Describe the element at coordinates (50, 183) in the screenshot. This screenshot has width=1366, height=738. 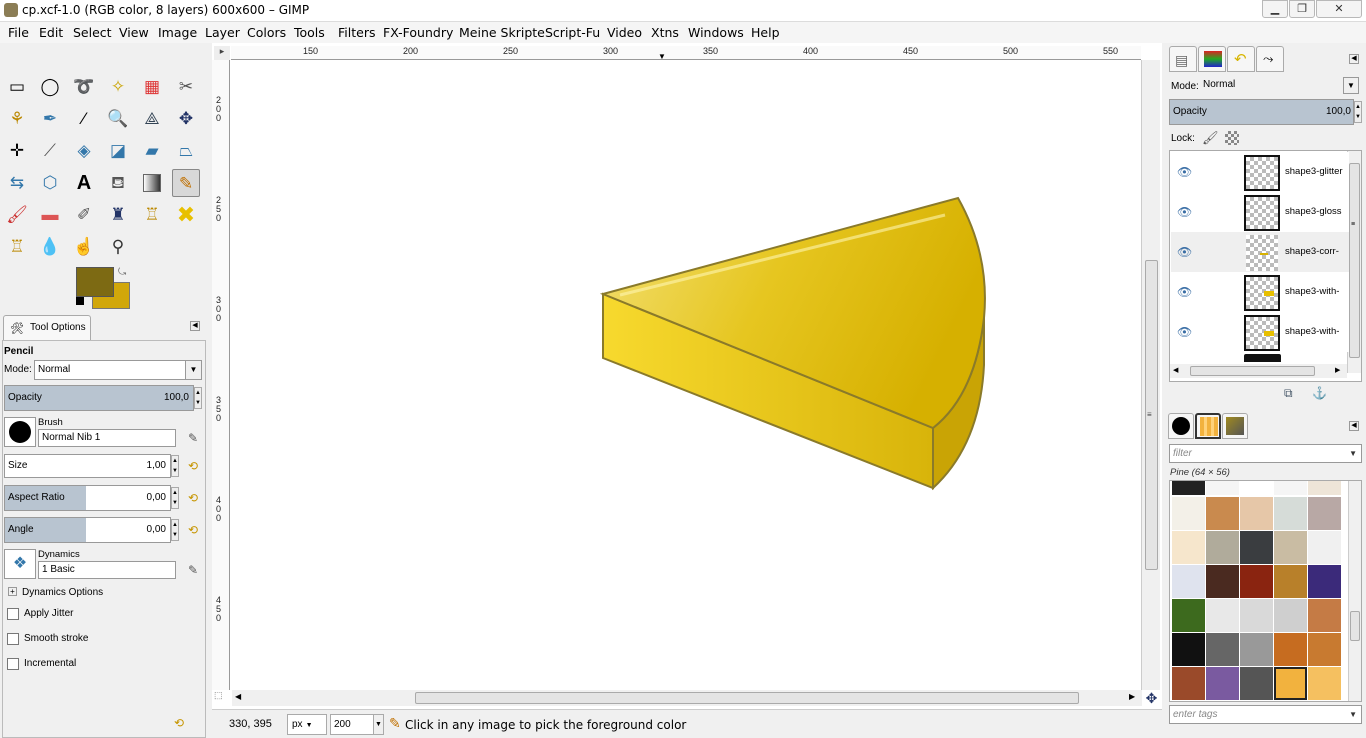
I see `cage-transform-icon: ⬡` at that location.